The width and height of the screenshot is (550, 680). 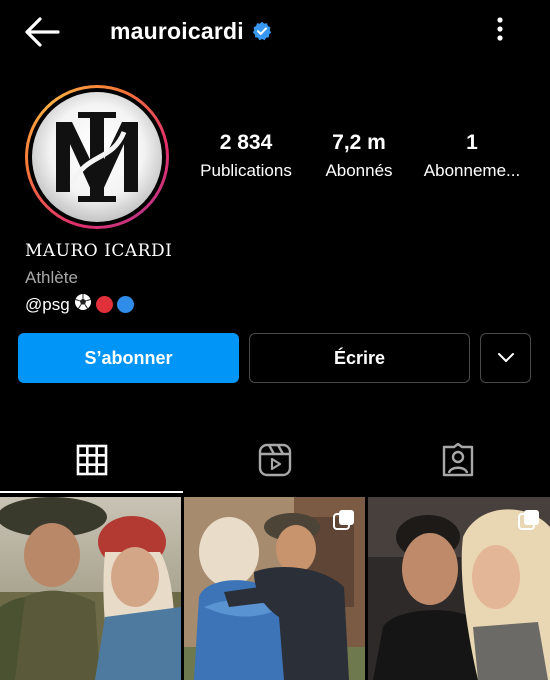 What do you see at coordinates (83, 304) in the screenshot?
I see `soccer-ball-icon` at bounding box center [83, 304].